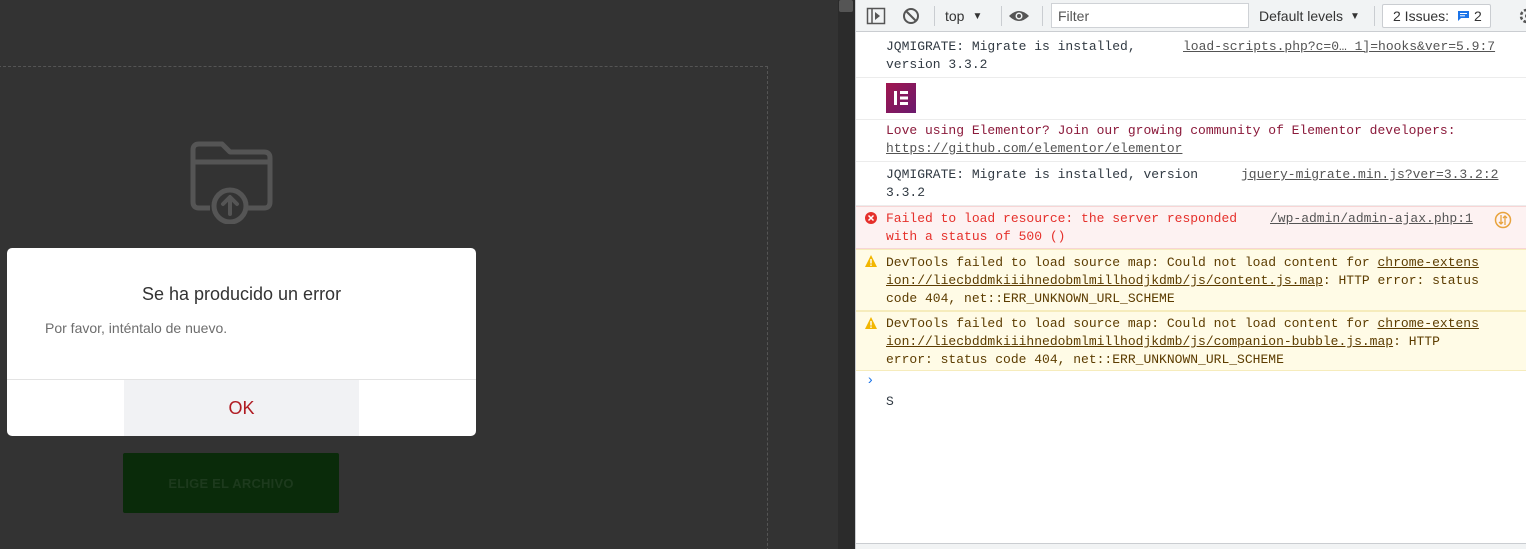 This screenshot has width=1526, height=549. What do you see at coordinates (906, 192) in the screenshot?
I see `message-text: 3.3.2` at bounding box center [906, 192].